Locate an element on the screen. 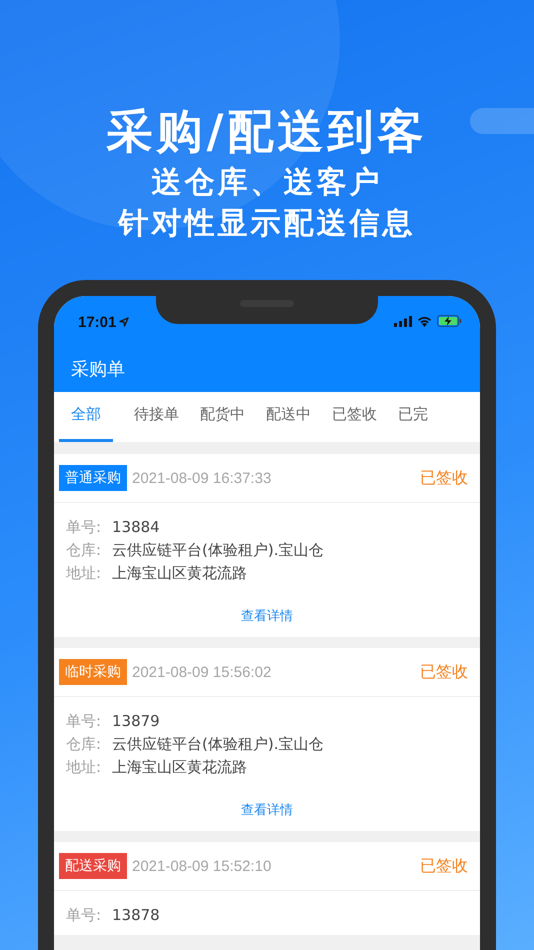  field-value: 13878 is located at coordinates (136, 915).